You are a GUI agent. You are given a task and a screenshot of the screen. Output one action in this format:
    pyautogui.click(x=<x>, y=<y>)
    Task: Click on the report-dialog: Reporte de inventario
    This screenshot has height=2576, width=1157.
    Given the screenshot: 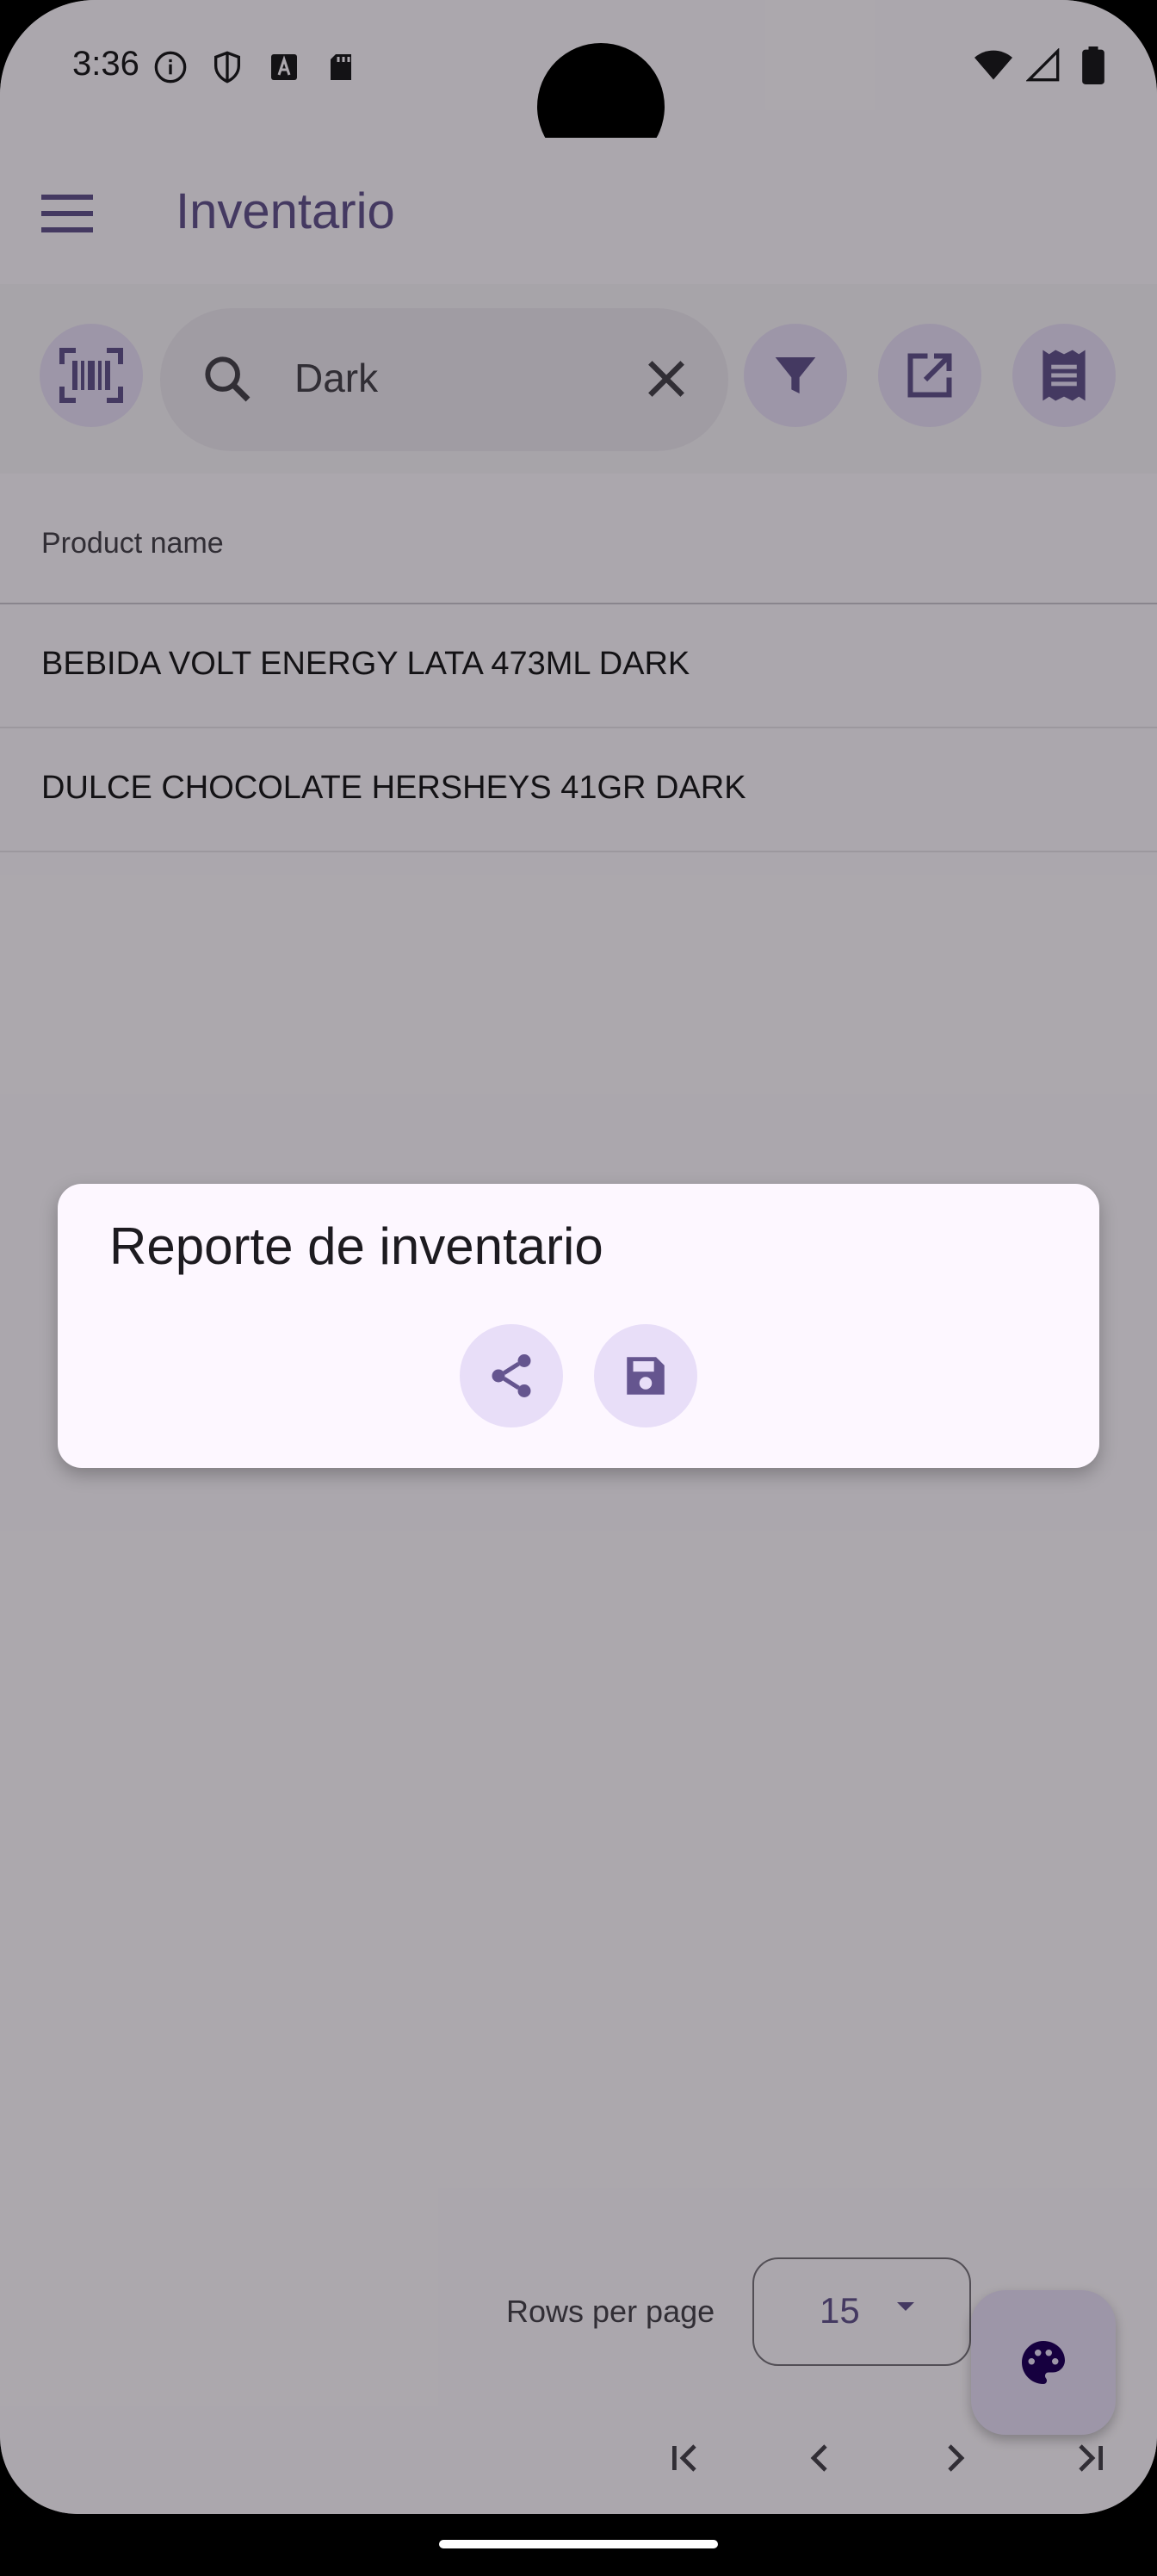 What is the action you would take?
    pyautogui.click(x=579, y=1326)
    